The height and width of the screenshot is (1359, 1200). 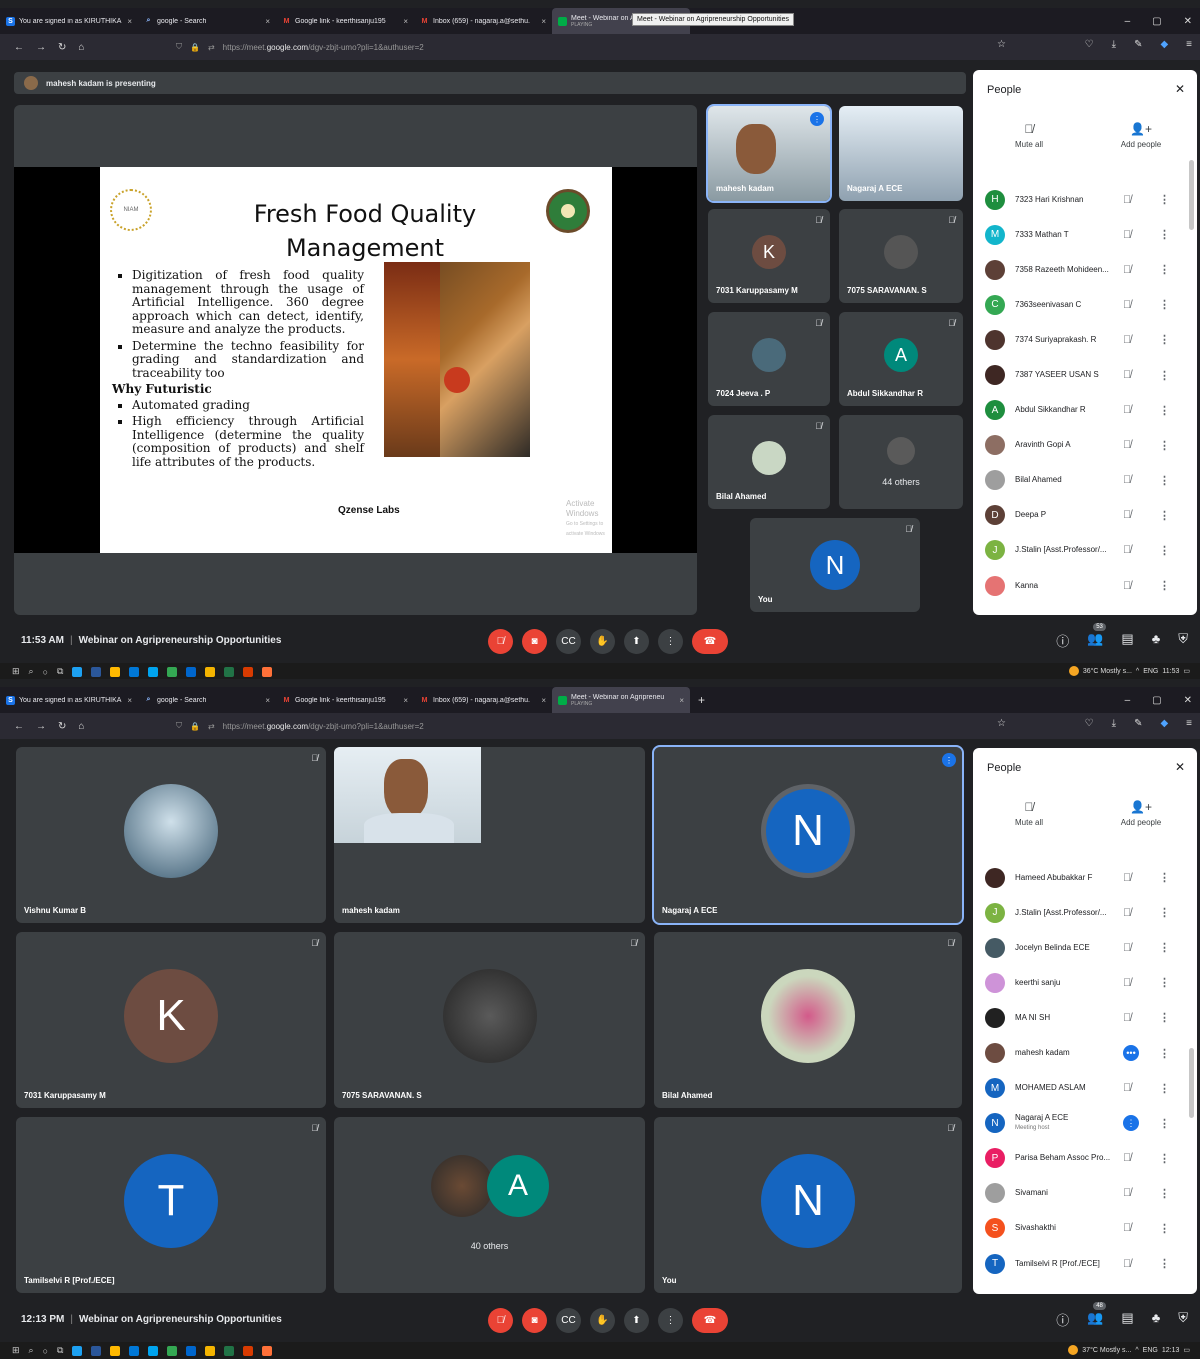 I want to click on tab-meet: Meet - Webinar on AgripreneuPLAYING ×, so click(x=621, y=700).